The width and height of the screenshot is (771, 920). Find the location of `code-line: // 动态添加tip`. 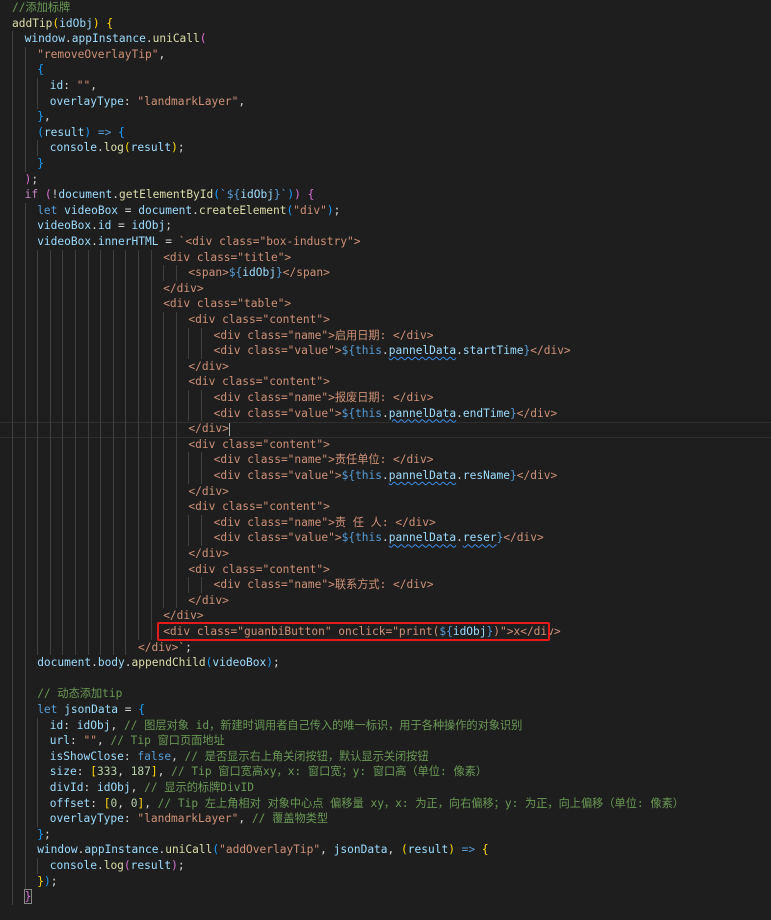

code-line: // 动态添加tip is located at coordinates (385, 694).